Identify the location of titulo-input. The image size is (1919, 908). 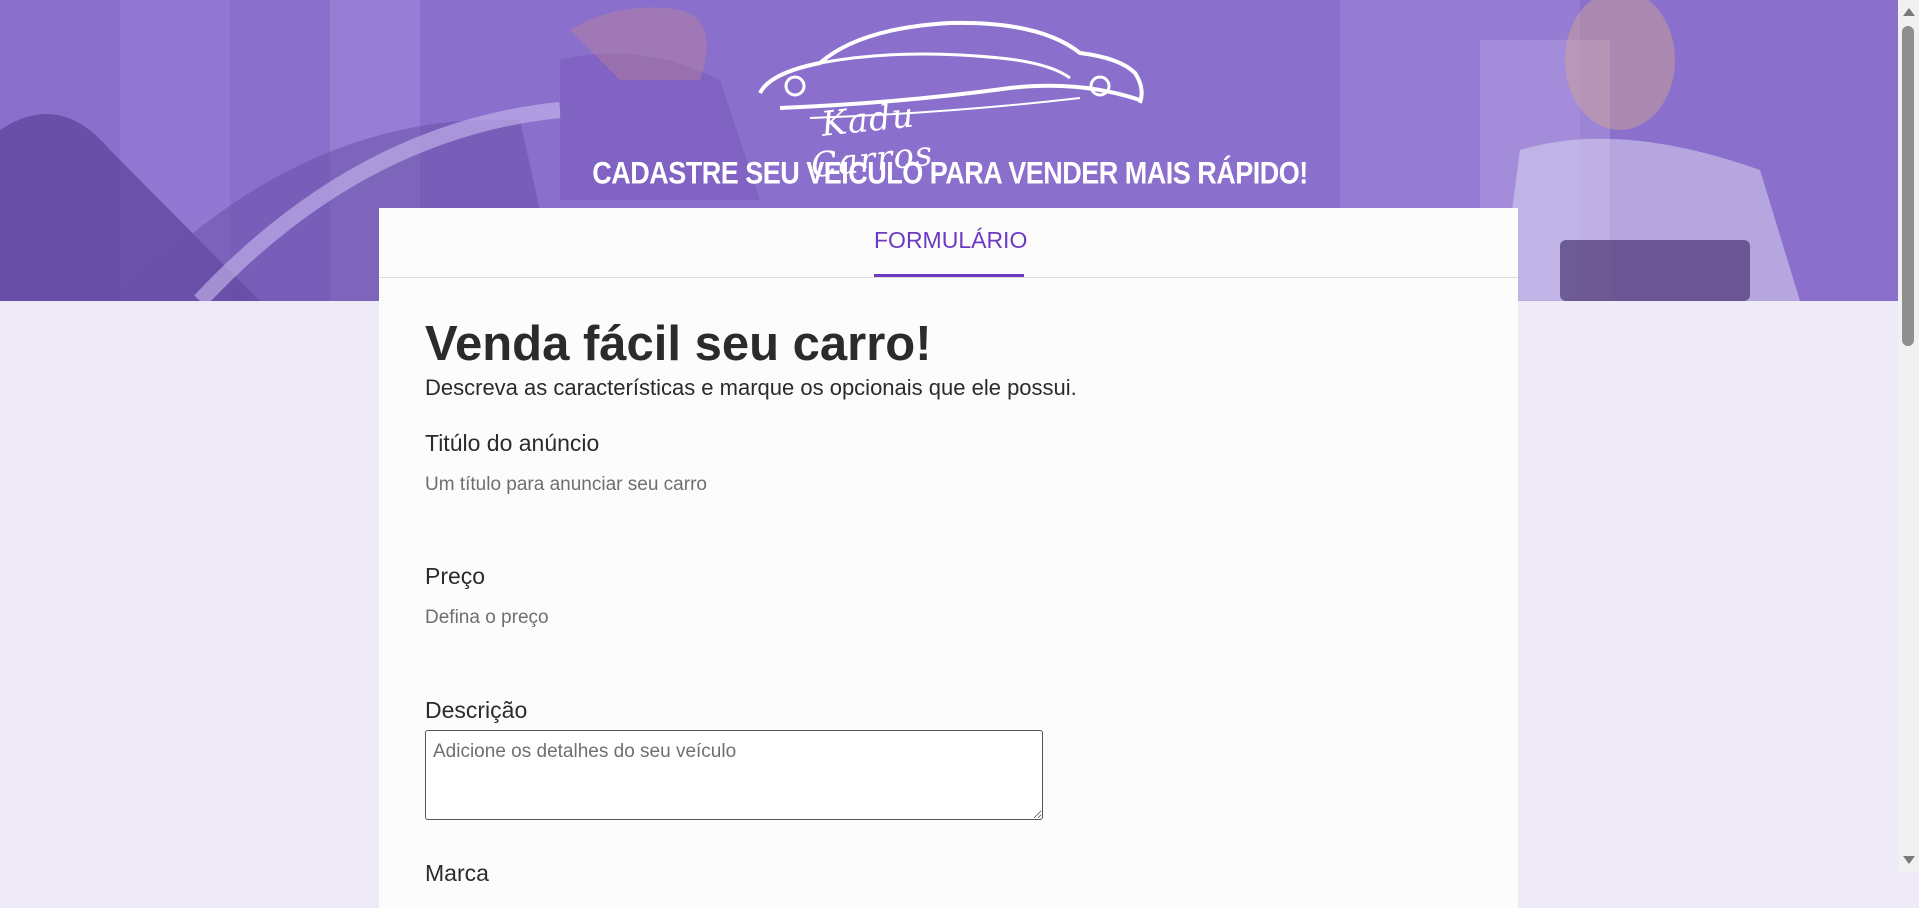
(725, 485).